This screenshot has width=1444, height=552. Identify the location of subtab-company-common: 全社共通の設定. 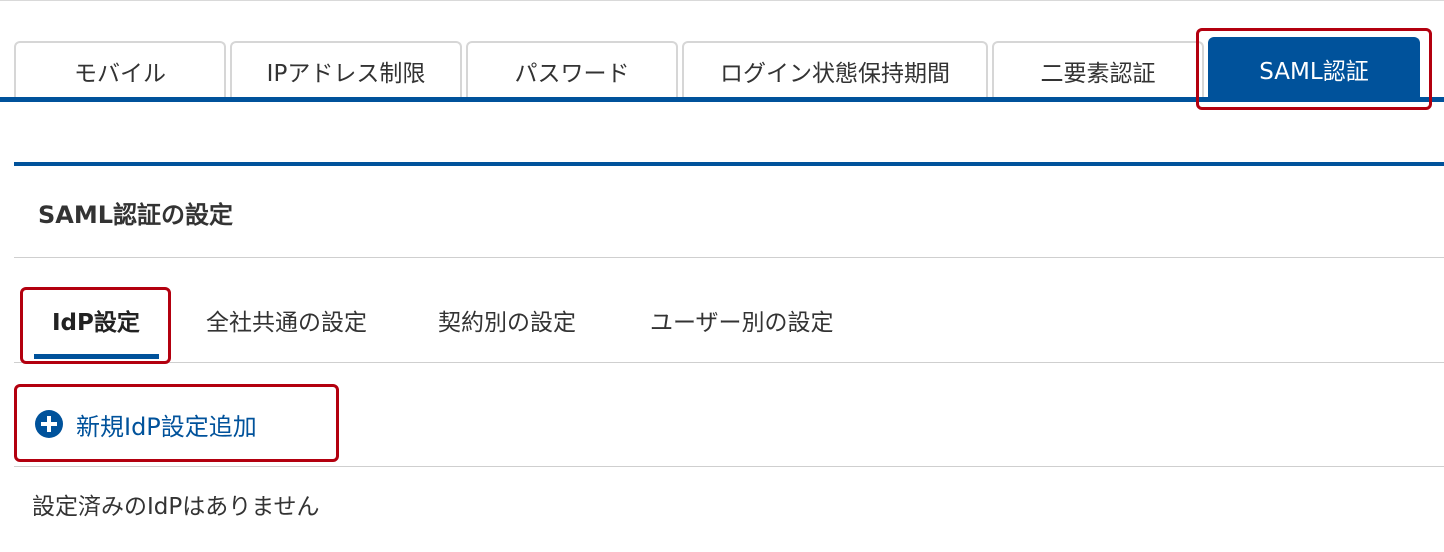
(286, 320).